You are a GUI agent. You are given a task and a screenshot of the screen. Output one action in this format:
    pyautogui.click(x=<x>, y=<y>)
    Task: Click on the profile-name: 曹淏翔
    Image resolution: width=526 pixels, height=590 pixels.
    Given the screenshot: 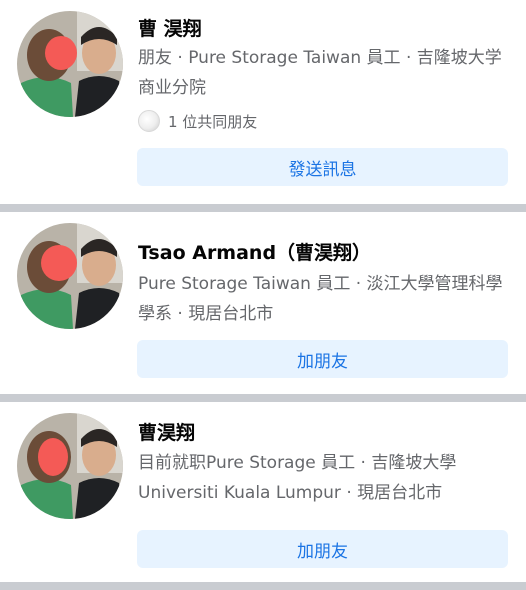 What is the action you would take?
    pyautogui.click(x=166, y=431)
    